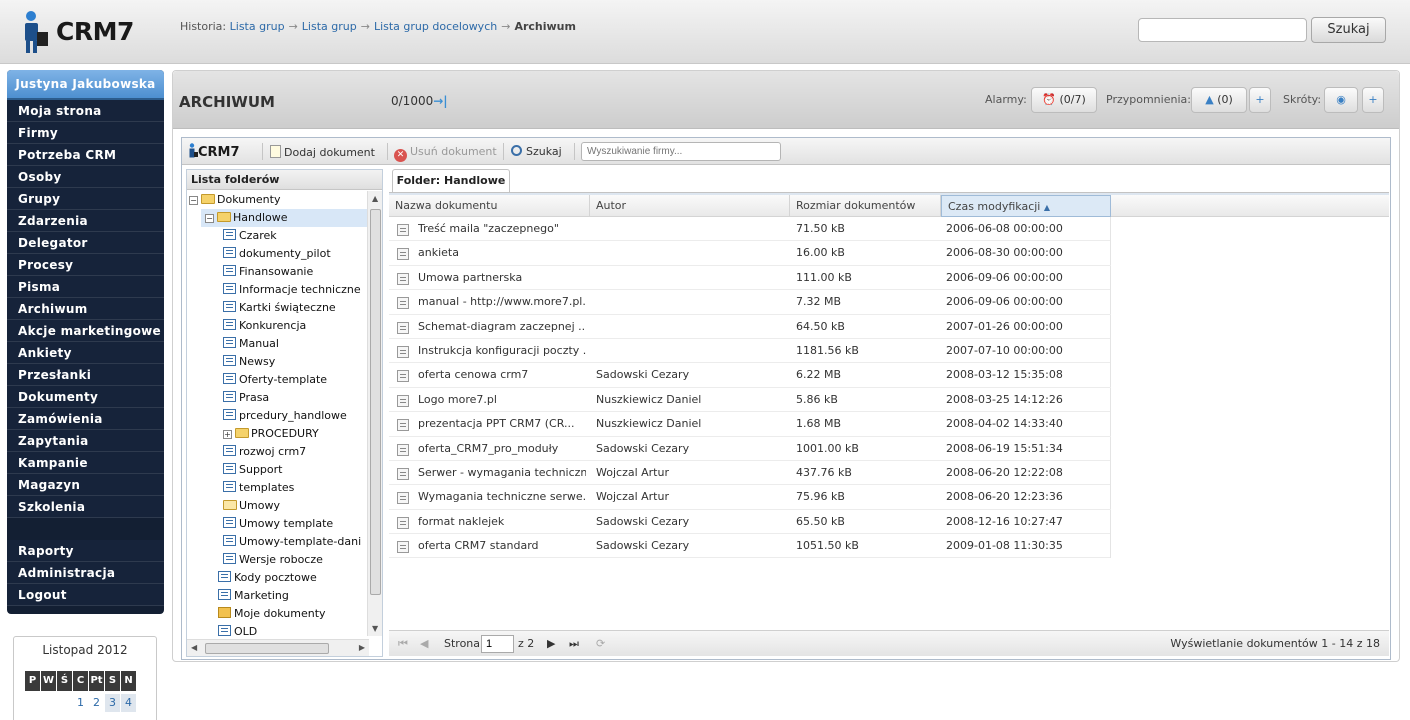  What do you see at coordinates (681, 151) in the screenshot?
I see `firm-search-input` at bounding box center [681, 151].